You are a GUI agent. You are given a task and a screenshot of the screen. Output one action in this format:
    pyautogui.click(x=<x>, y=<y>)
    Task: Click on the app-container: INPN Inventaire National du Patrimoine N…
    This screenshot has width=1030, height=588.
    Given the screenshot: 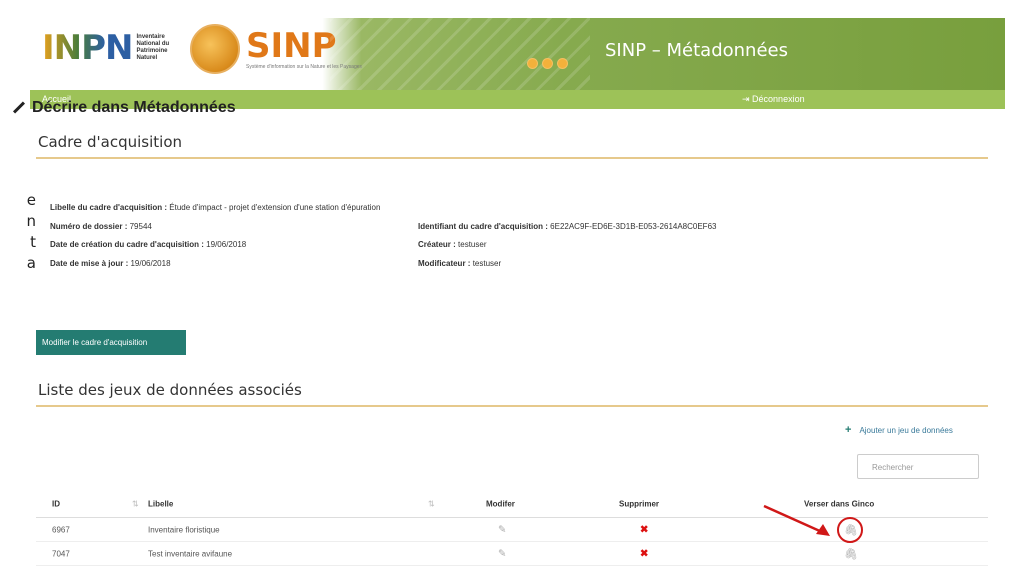 What is the action you would take?
    pyautogui.click(x=517, y=63)
    